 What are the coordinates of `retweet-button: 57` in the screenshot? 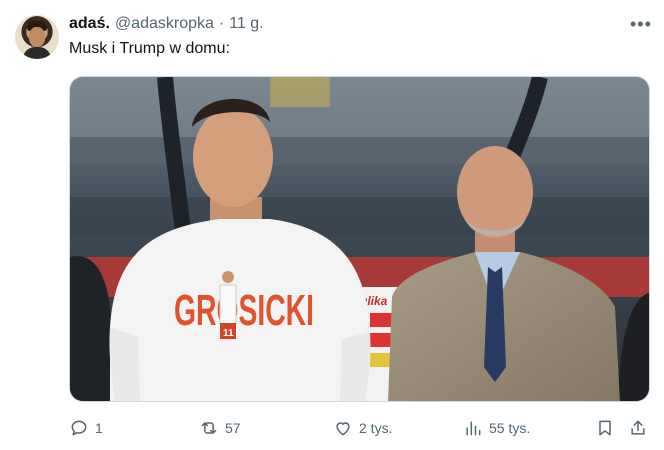 It's located at (220, 428).